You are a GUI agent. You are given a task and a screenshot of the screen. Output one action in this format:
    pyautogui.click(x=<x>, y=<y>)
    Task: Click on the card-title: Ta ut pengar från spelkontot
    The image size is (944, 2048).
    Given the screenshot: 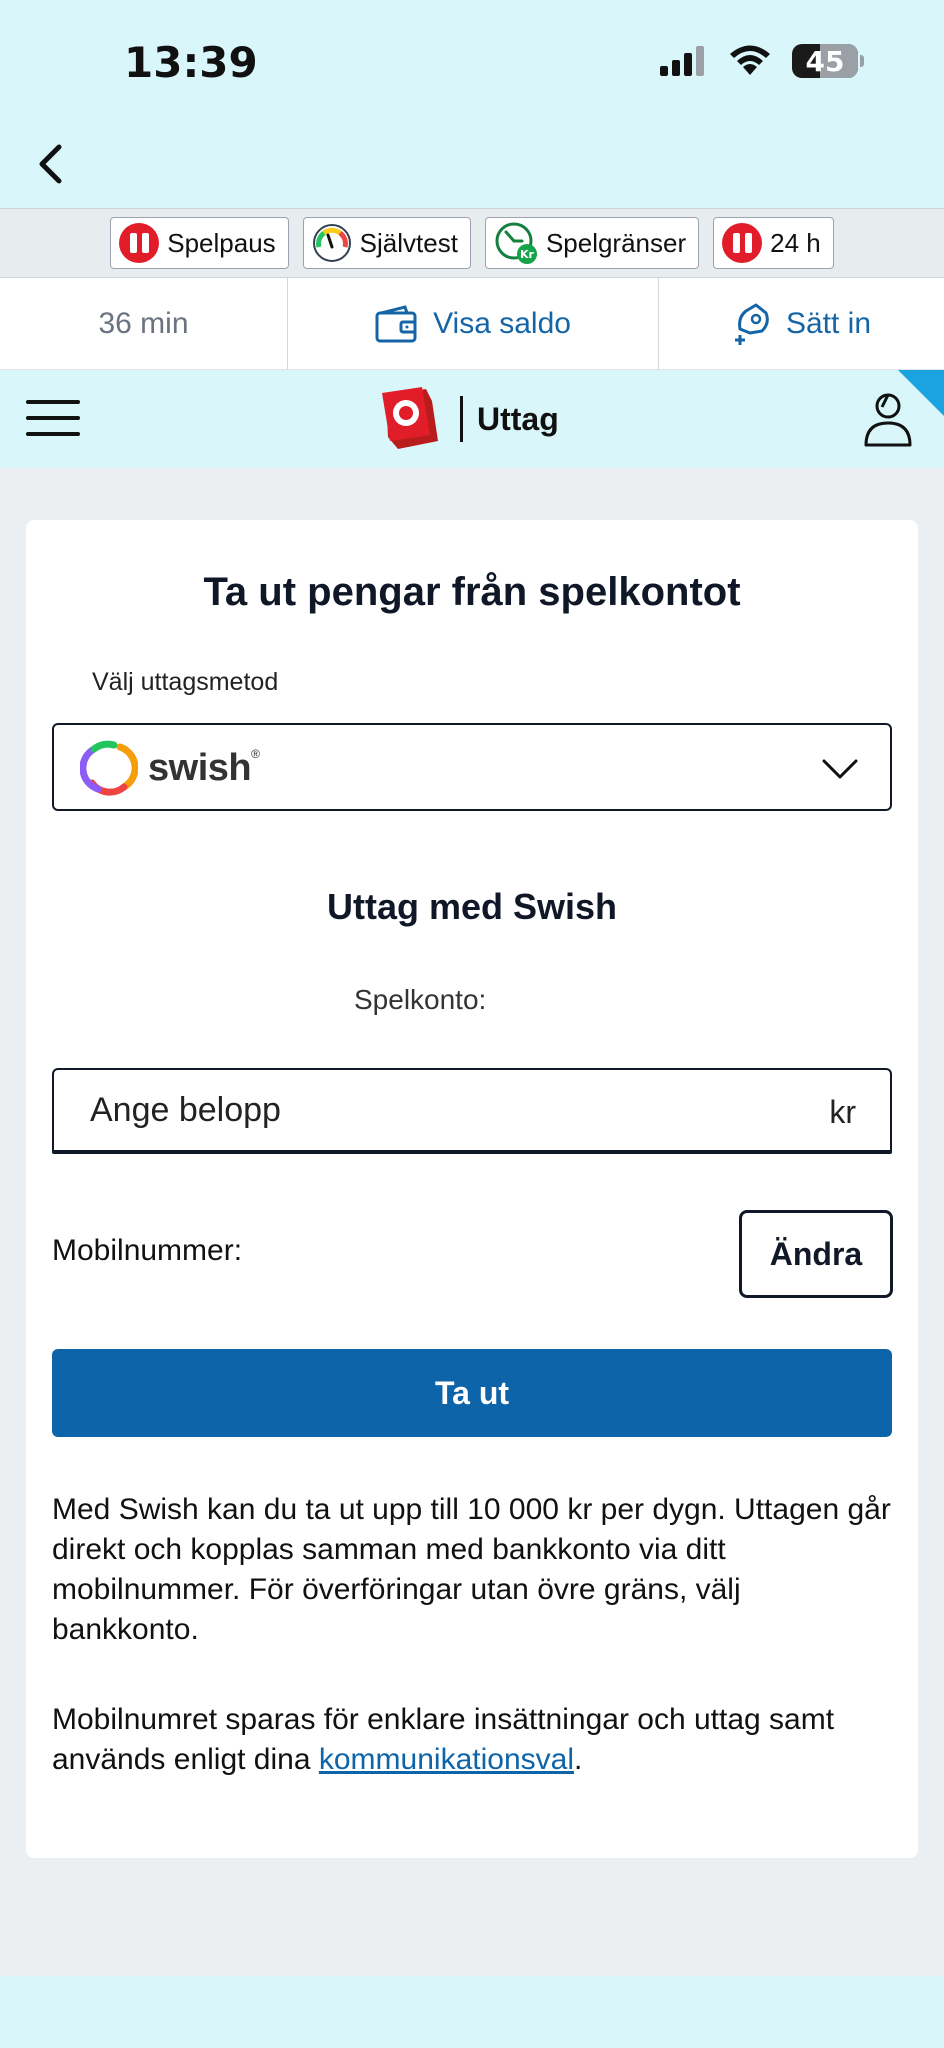 What is the action you would take?
    pyautogui.click(x=472, y=592)
    